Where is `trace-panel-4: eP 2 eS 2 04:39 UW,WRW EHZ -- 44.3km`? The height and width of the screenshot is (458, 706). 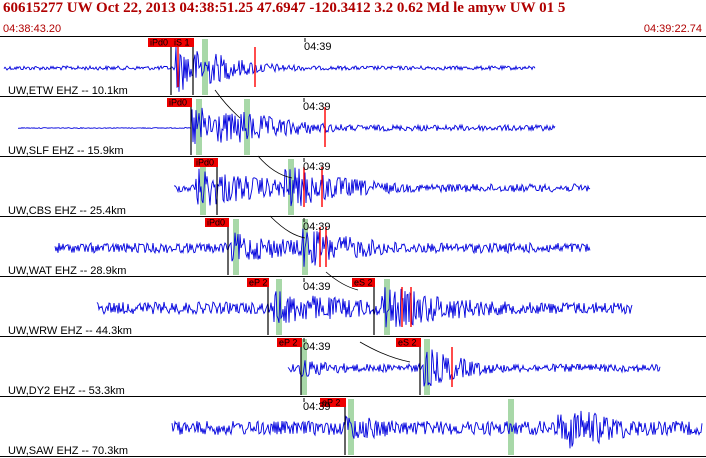 trace-panel-4: eP 2 eS 2 04:39 UW,WRW EHZ -- 44.3km is located at coordinates (353, 308).